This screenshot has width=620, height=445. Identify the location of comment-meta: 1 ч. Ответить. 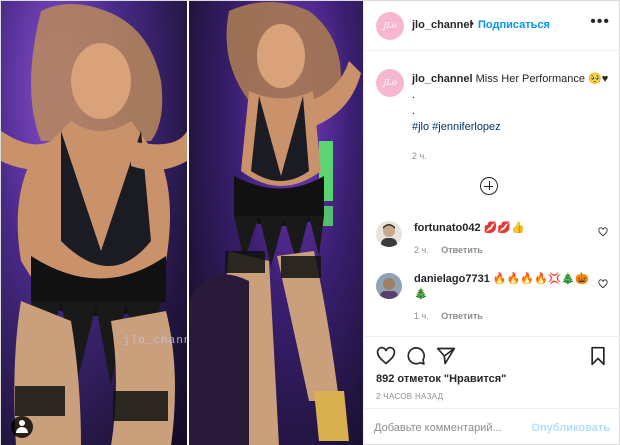
(453, 316).